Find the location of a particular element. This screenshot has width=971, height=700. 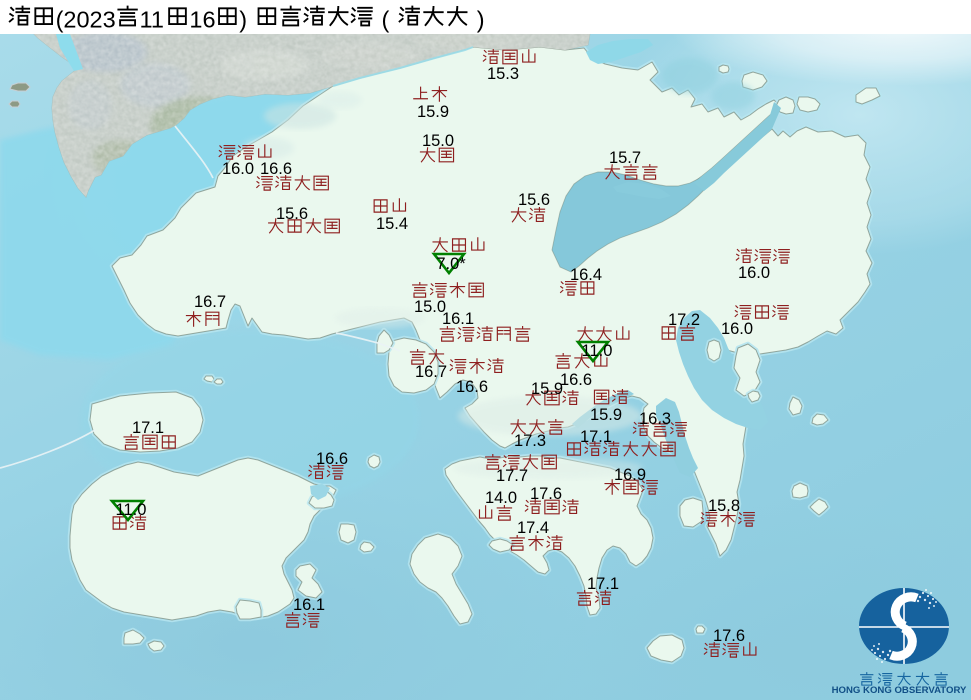

svg-text: 15.4 is located at coordinates (392, 224).